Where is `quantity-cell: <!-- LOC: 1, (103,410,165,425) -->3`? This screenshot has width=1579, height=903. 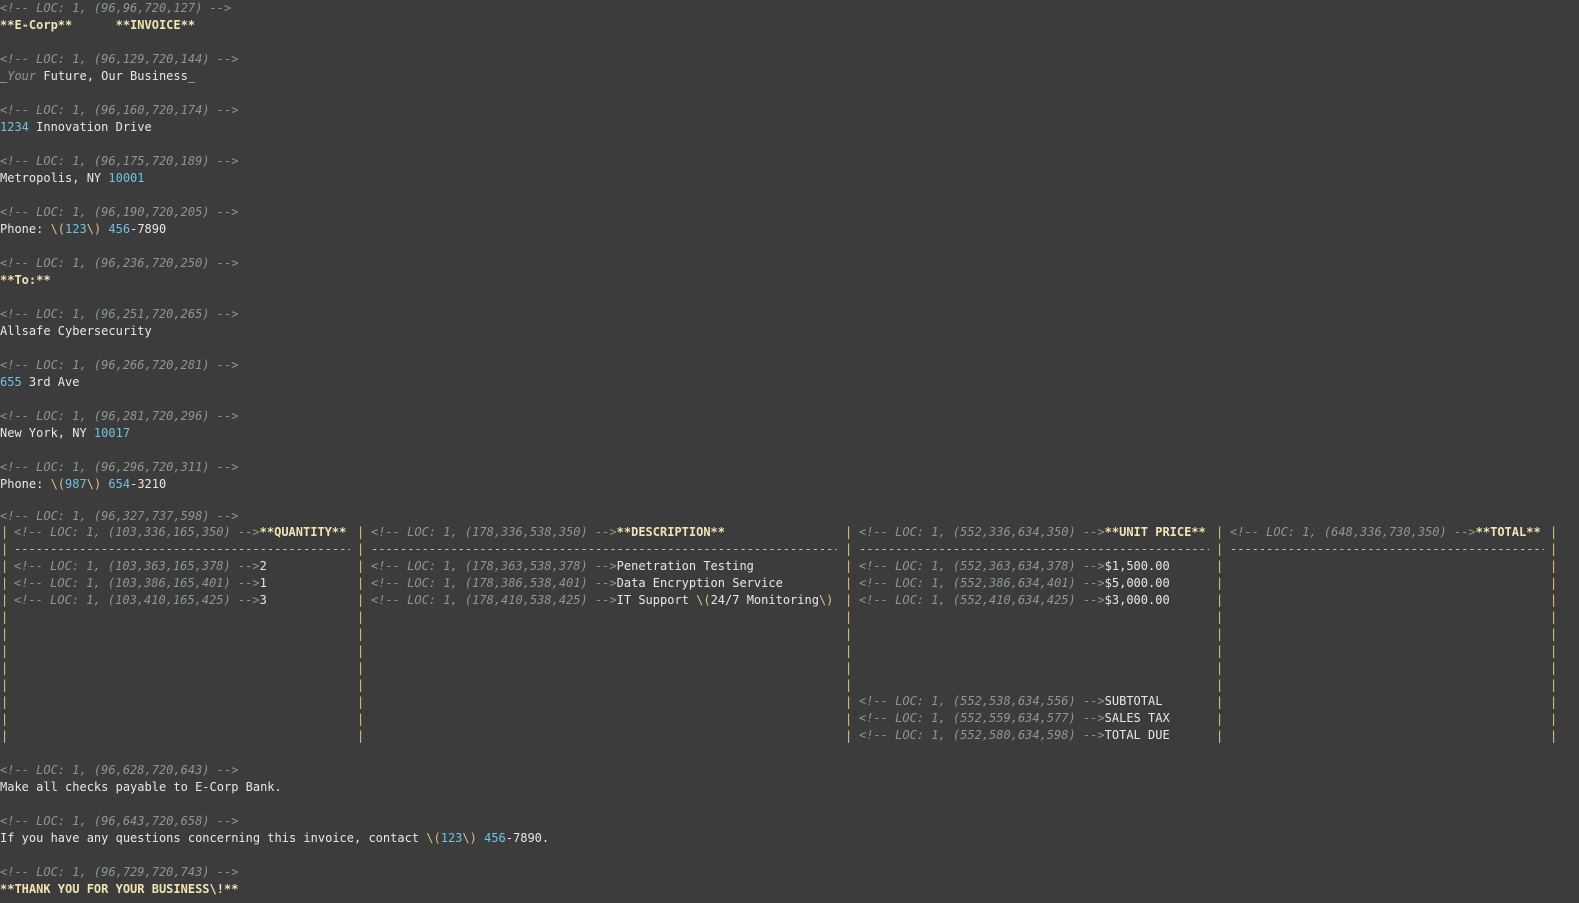 quantity-cell: <!-- LOC: 1, (103,410,165,425) -->3 is located at coordinates (140, 600).